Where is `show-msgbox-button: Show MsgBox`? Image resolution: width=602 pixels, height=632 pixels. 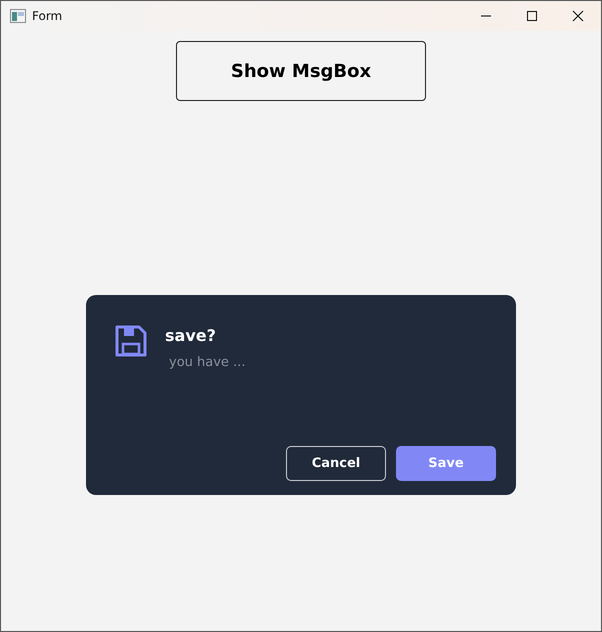 show-msgbox-button: Show MsgBox is located at coordinates (301, 71).